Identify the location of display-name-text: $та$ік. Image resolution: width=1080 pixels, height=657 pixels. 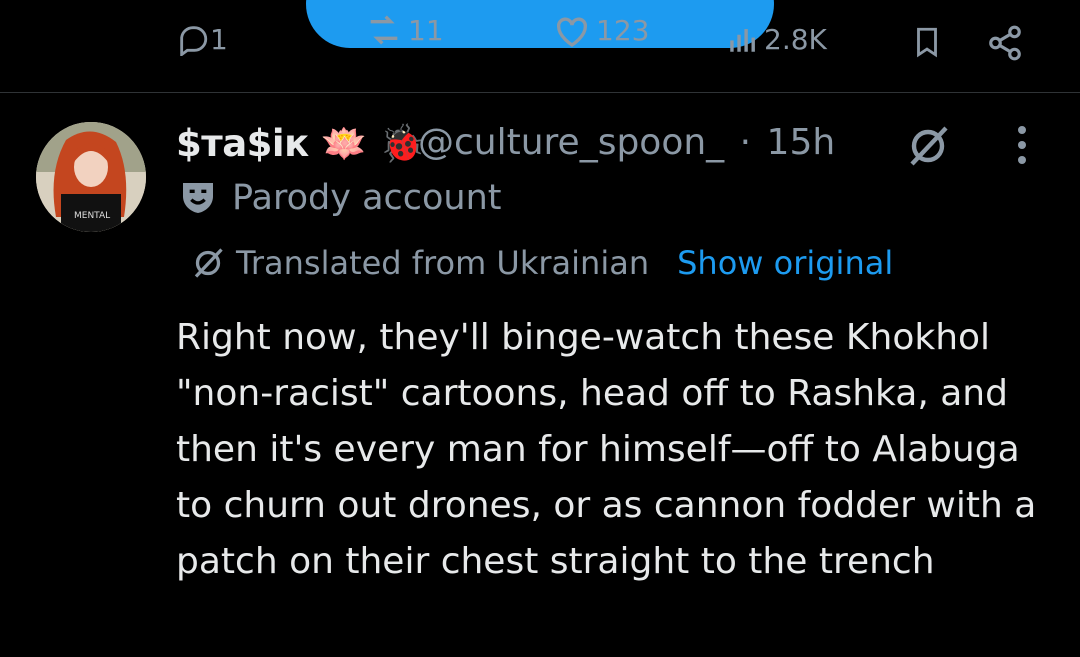
(242, 143).